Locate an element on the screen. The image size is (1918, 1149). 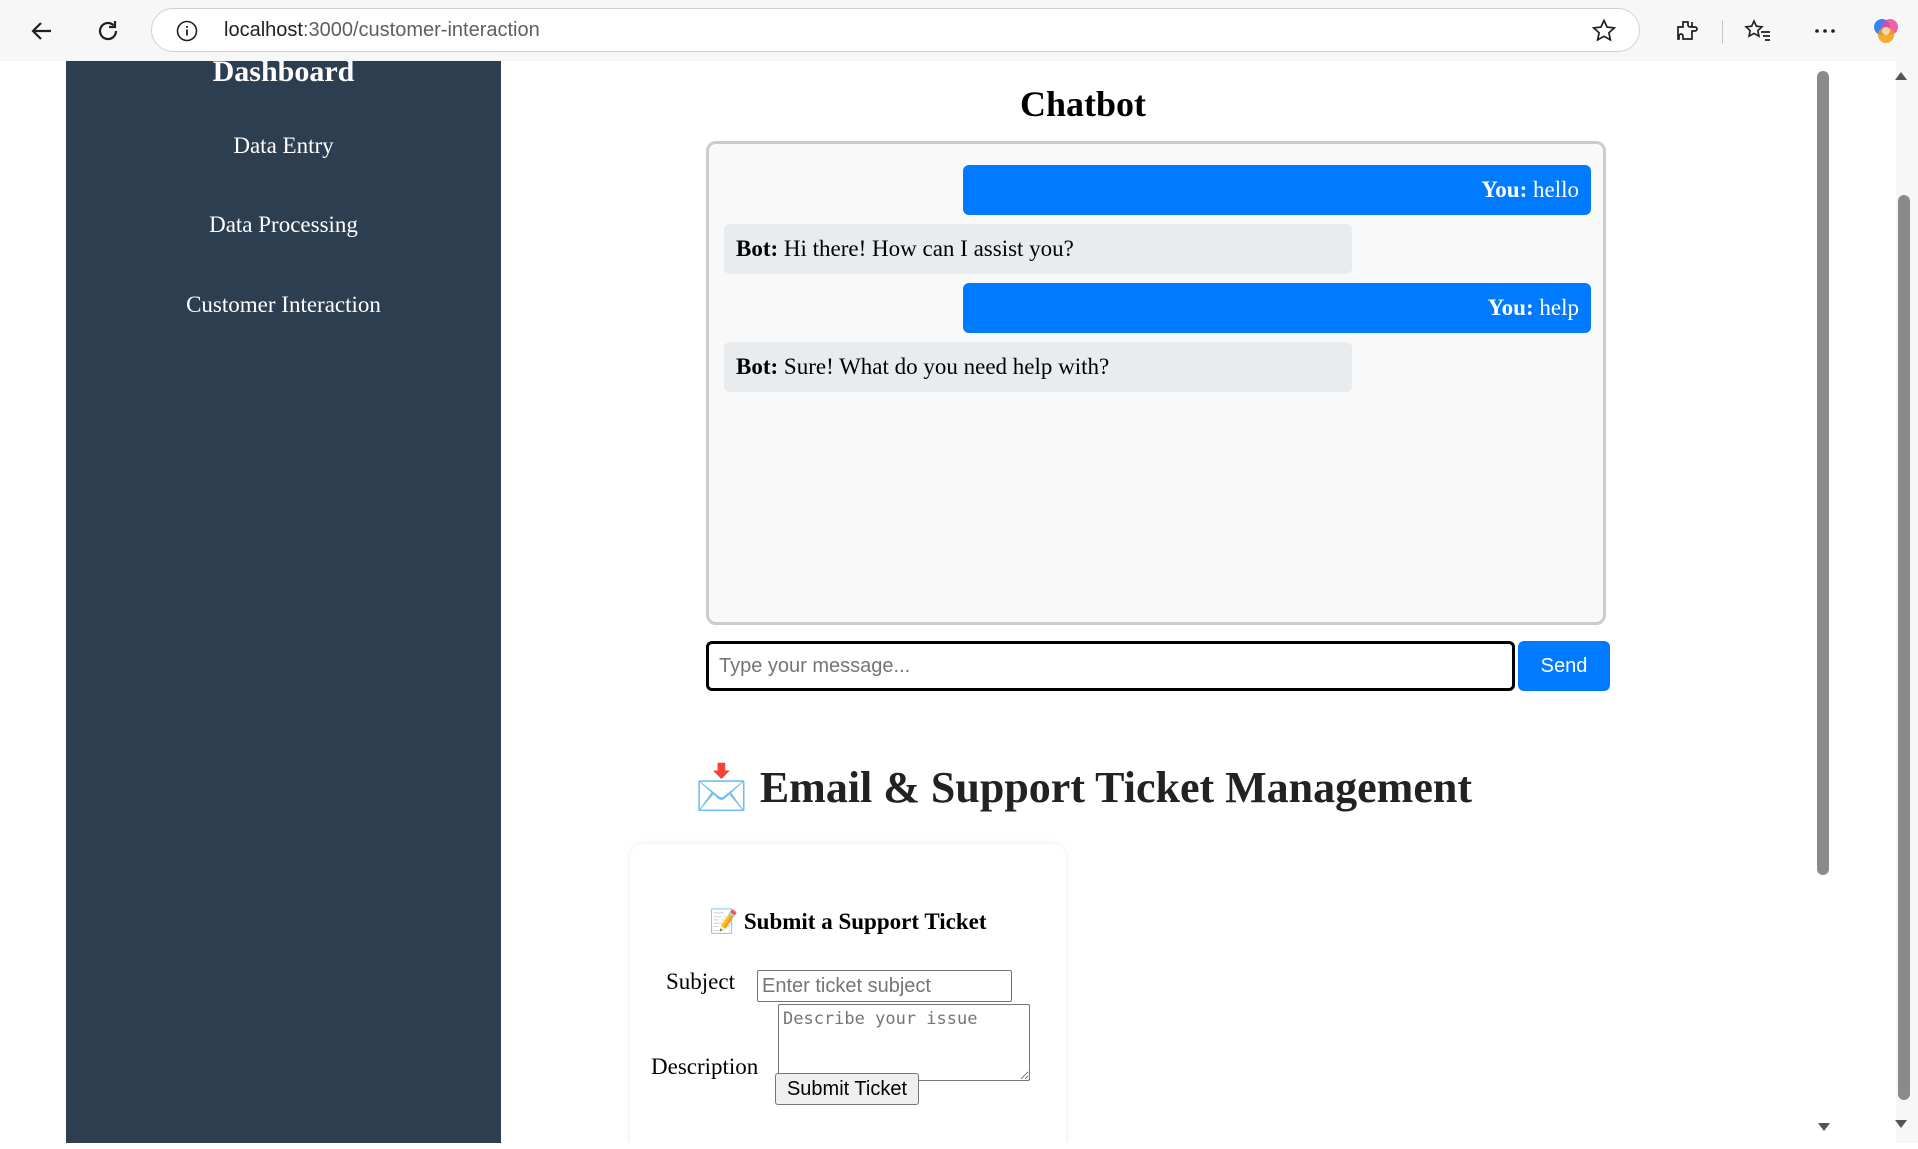
url-text: localhost:3000/customer-interaction is located at coordinates (382, 30).